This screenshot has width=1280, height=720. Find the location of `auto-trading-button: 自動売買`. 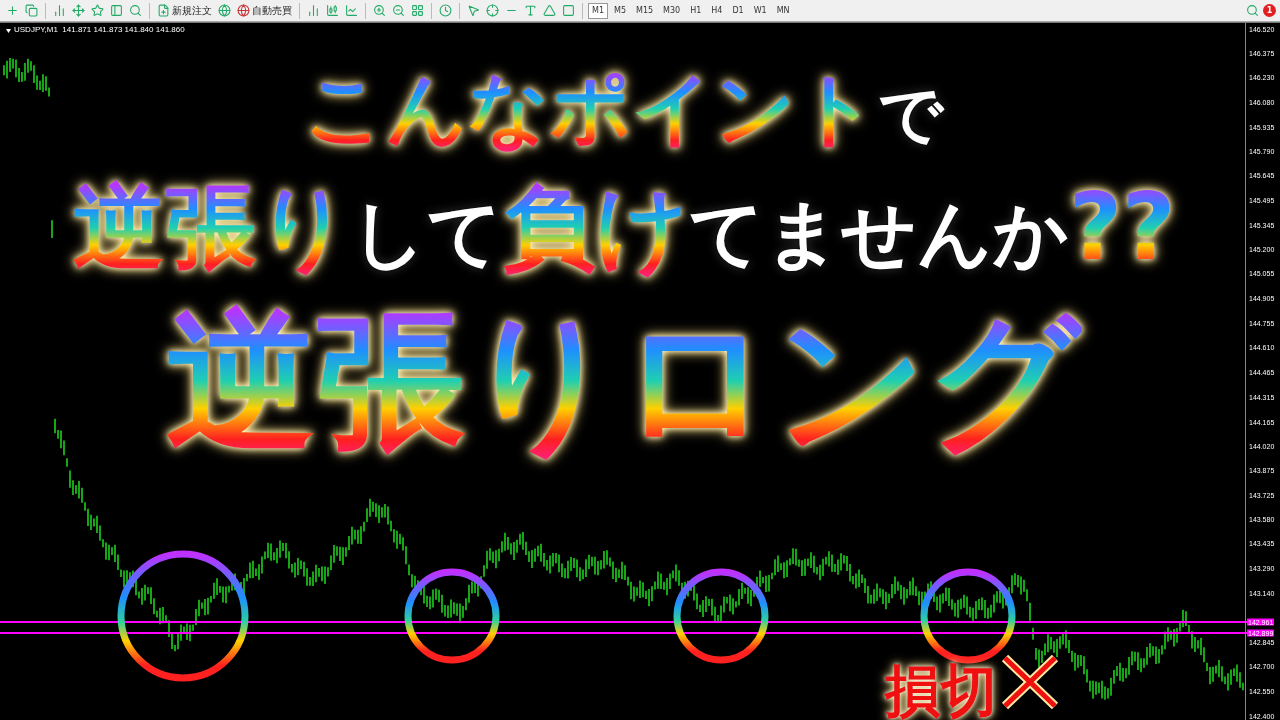

auto-trading-button: 自動売買 is located at coordinates (264, 10).